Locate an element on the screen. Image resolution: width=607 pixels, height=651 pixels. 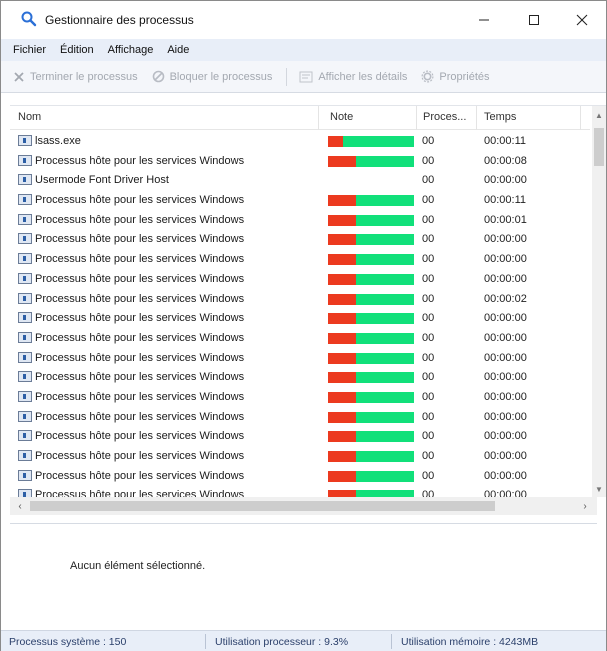
horizontal-scroll-thumb is located at coordinates (262, 506).